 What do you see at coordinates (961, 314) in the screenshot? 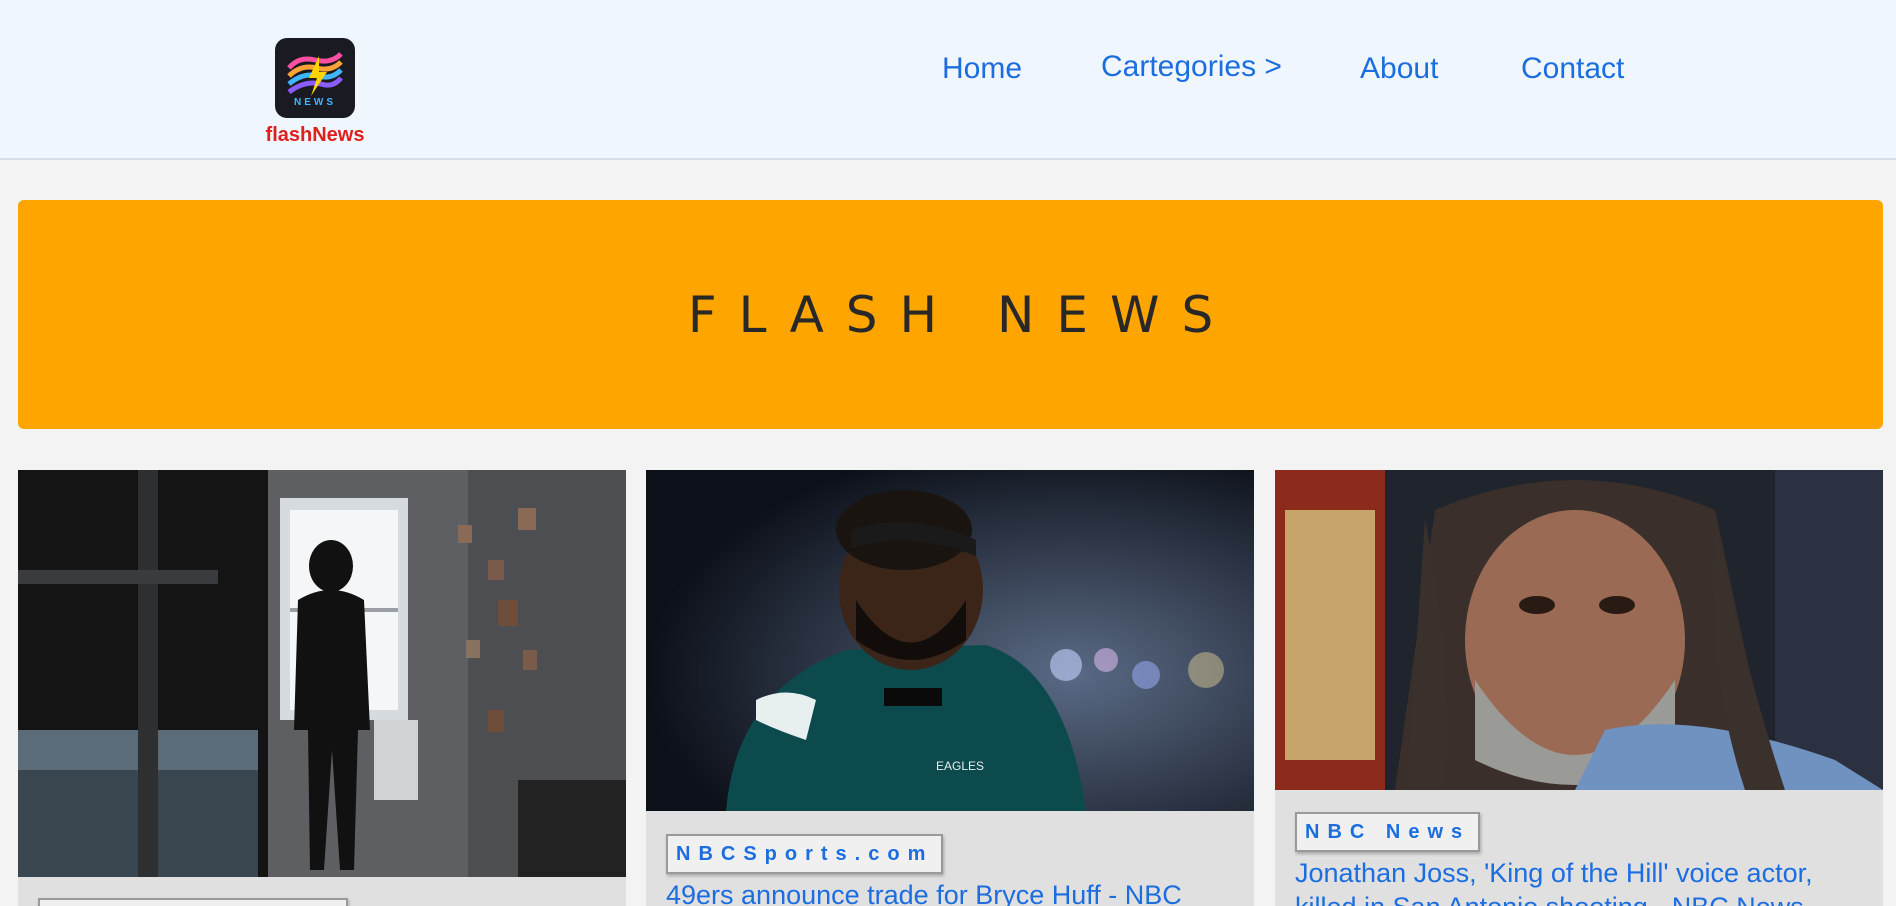
I see `banner-title: FLASH NEWS` at bounding box center [961, 314].